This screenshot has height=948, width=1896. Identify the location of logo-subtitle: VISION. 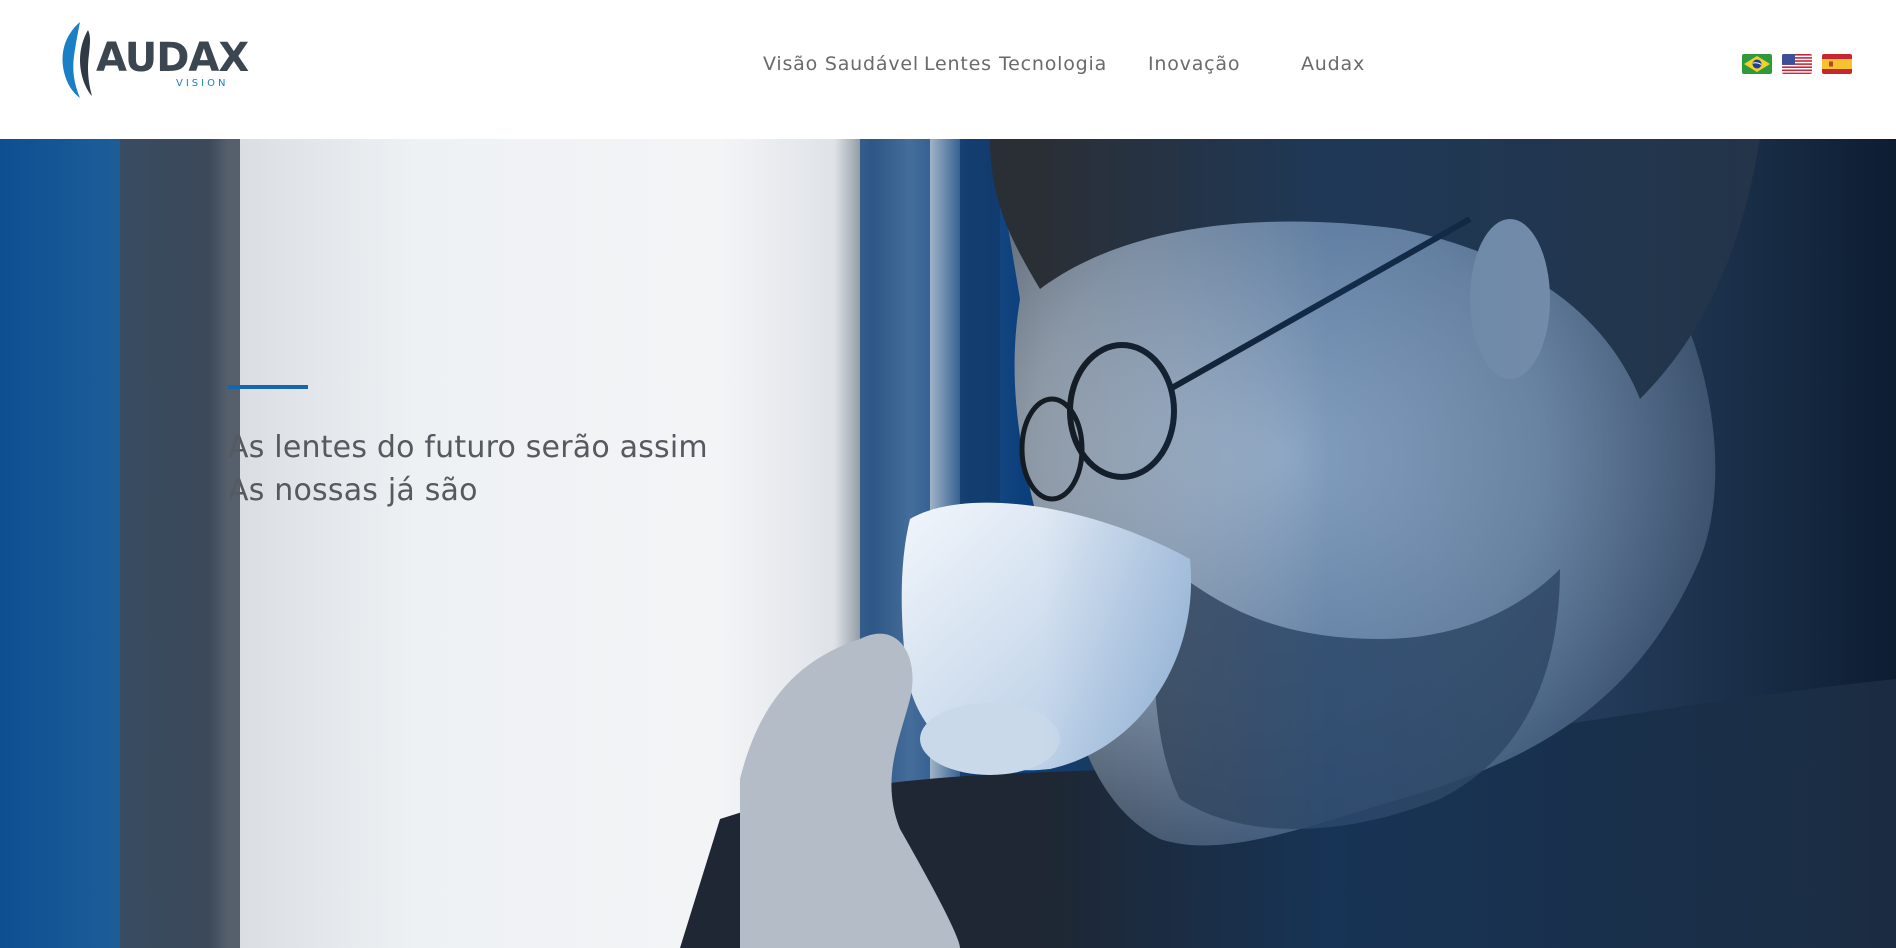
(202, 83).